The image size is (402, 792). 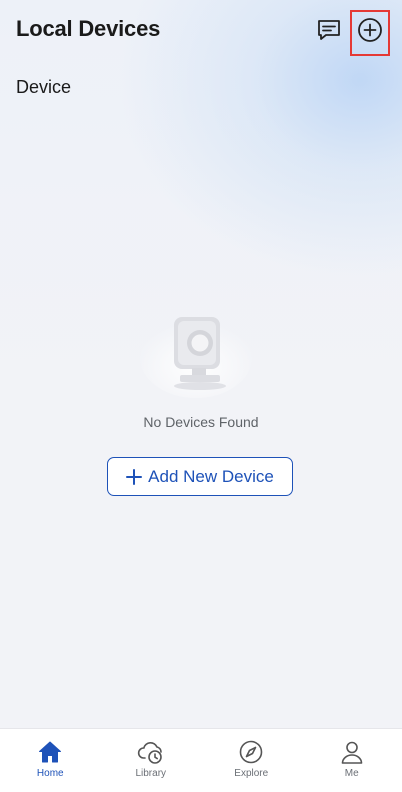 I want to click on tab-explore-label: Explore, so click(x=251, y=773).